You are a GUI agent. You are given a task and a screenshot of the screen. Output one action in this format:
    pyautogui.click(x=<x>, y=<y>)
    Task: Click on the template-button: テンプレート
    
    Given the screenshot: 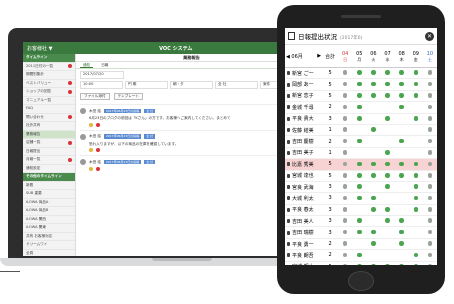 What is the action you would take?
    pyautogui.click(x=128, y=96)
    